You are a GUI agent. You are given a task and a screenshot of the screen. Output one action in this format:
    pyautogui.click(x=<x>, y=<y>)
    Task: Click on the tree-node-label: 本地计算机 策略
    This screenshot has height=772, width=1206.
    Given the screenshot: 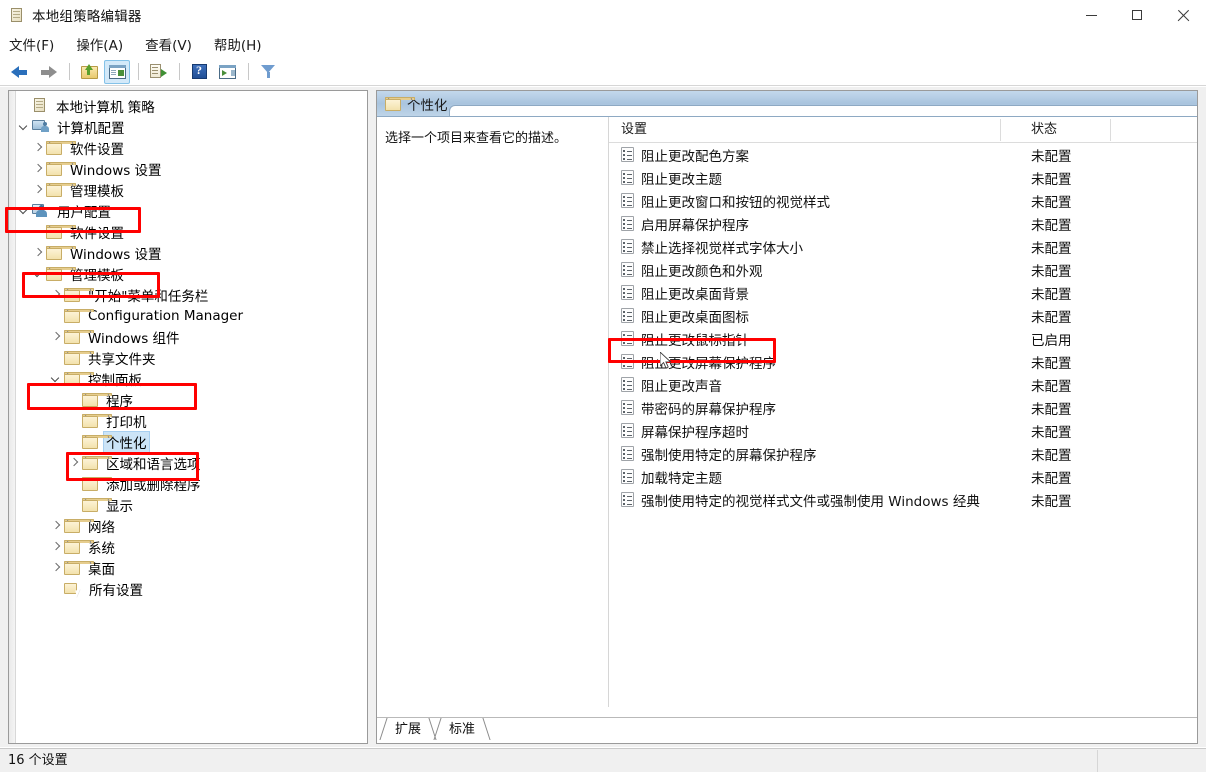 What is the action you would take?
    pyautogui.click(x=105, y=107)
    